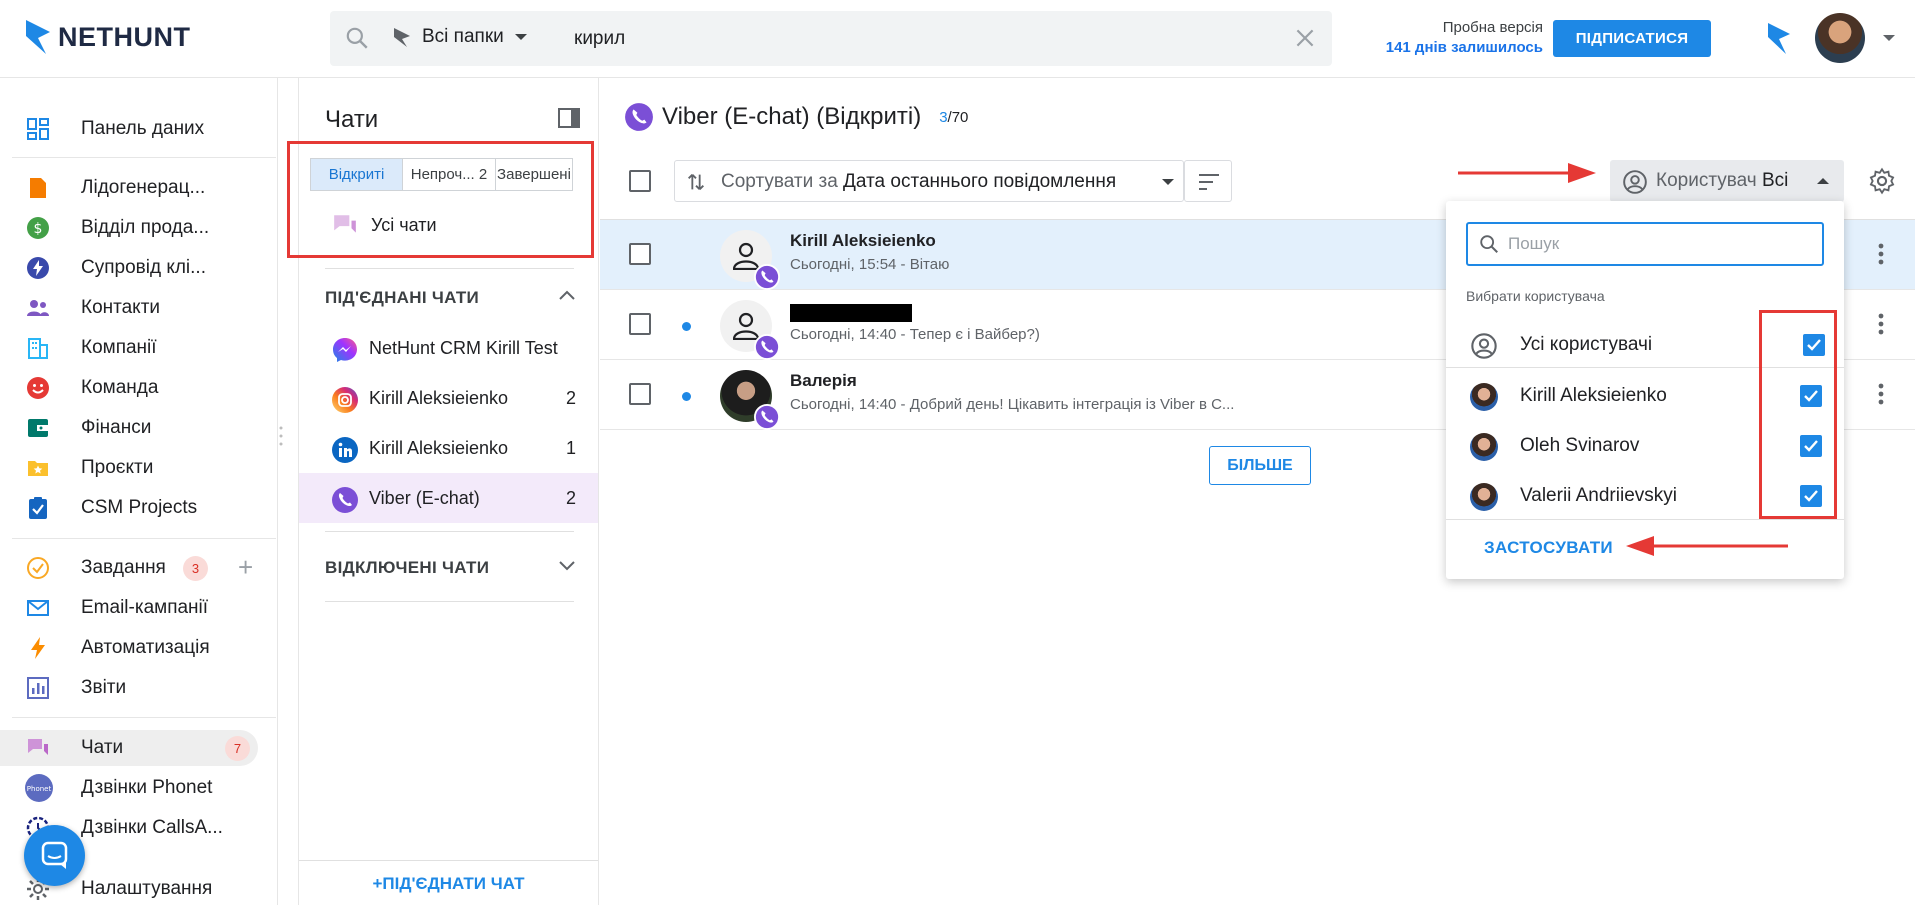  What do you see at coordinates (1632, 38) in the screenshot?
I see `subscribe-button: ПІДПИСАТИСЯ` at bounding box center [1632, 38].